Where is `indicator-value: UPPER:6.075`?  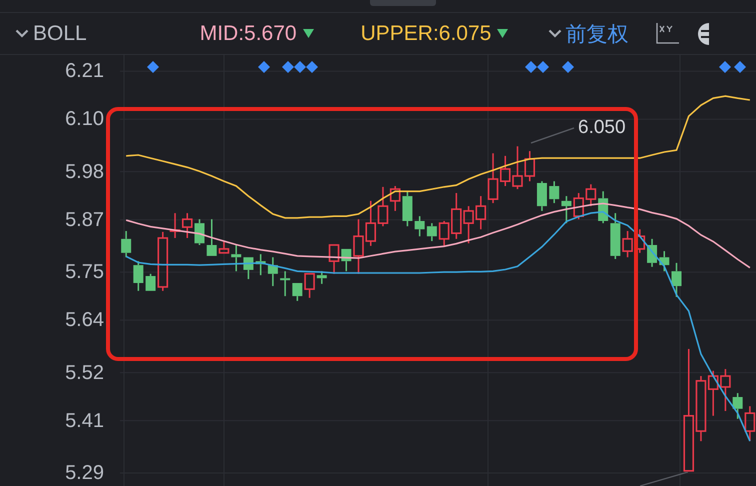
indicator-value: UPPER:6.075 is located at coordinates (426, 34).